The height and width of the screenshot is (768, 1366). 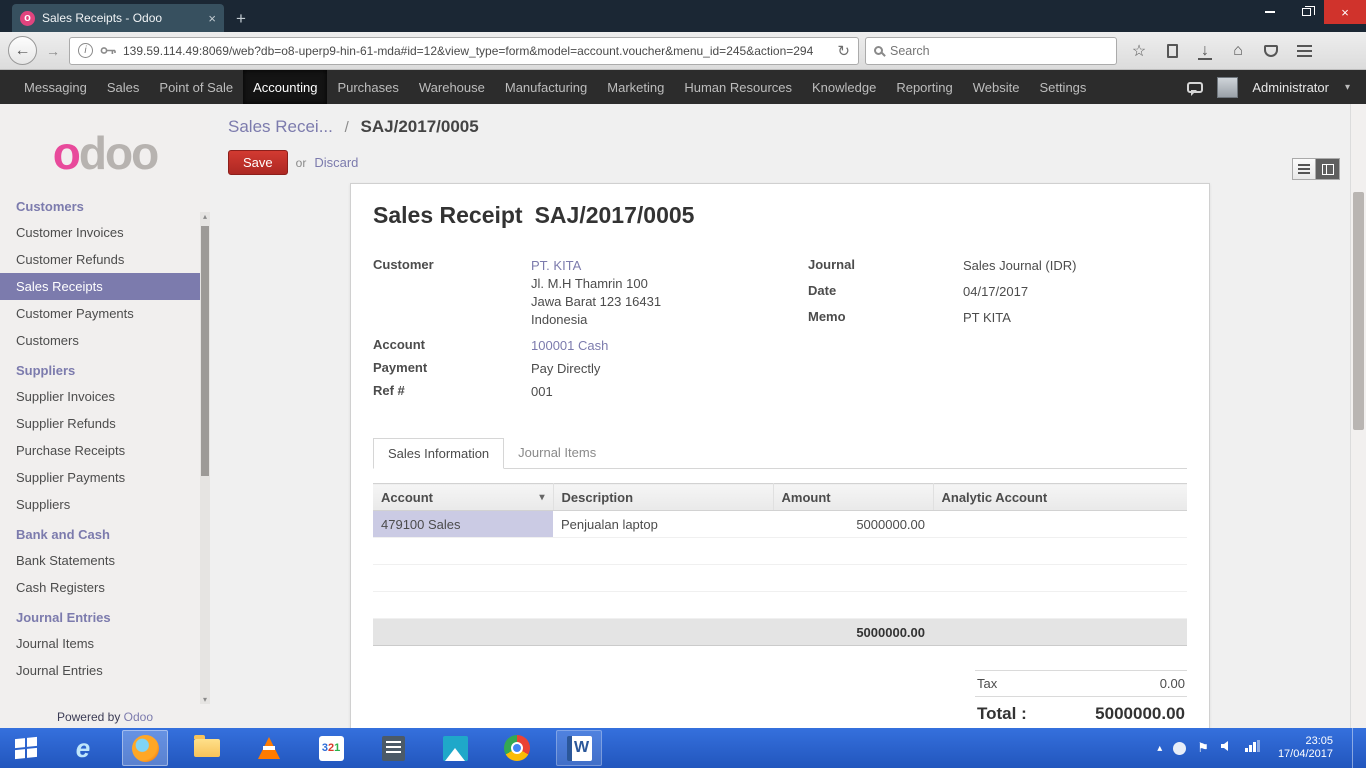 I want to click on nav-item-reporting: Reporting, so click(x=924, y=87).